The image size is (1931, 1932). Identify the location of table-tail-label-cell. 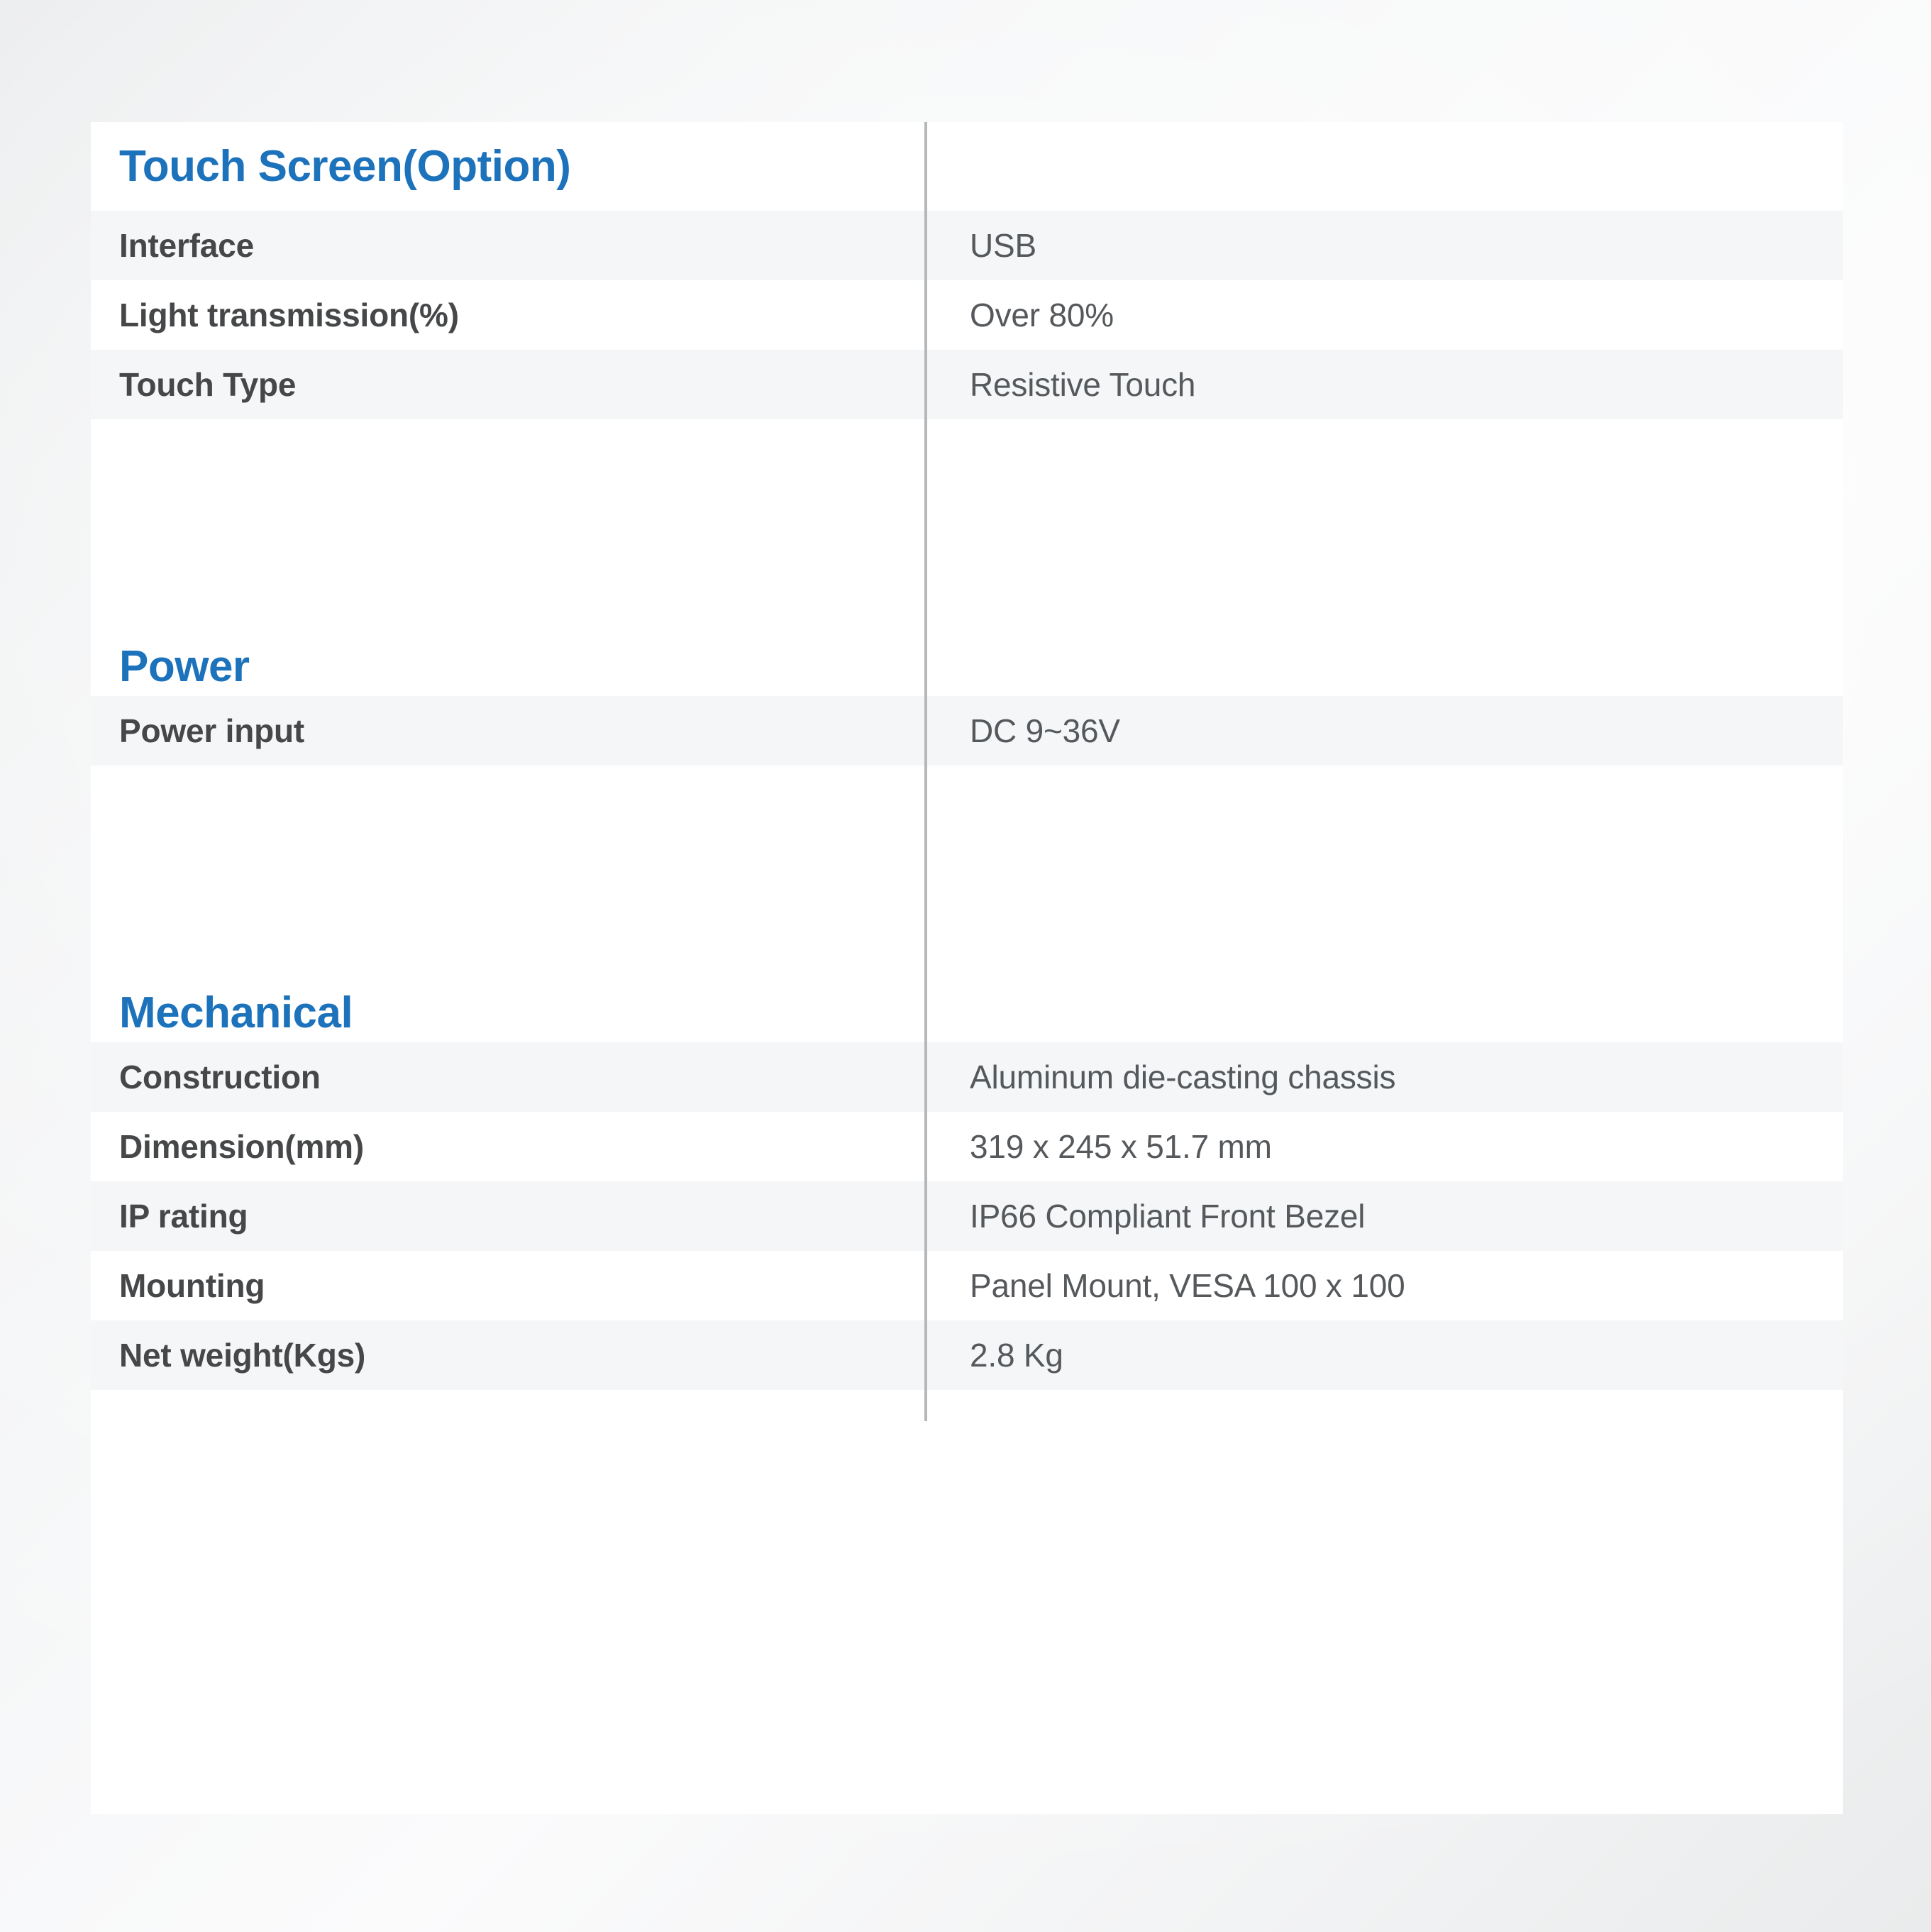
(509, 1406).